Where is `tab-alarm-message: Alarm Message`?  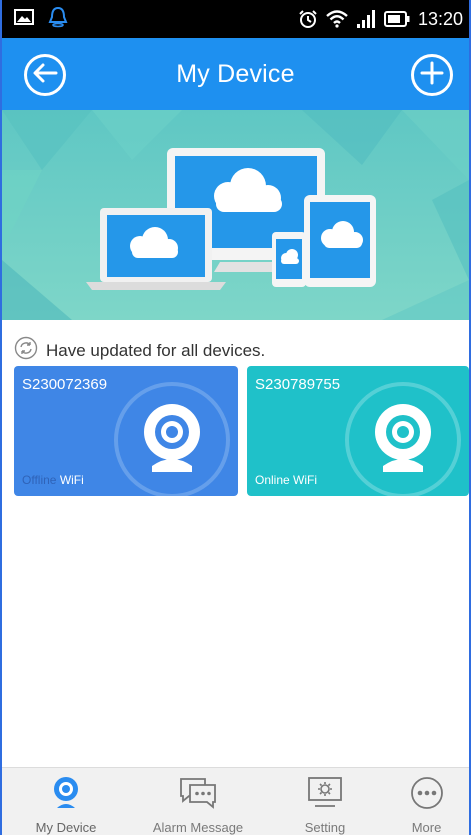 tab-alarm-message: Alarm Message is located at coordinates (198, 802).